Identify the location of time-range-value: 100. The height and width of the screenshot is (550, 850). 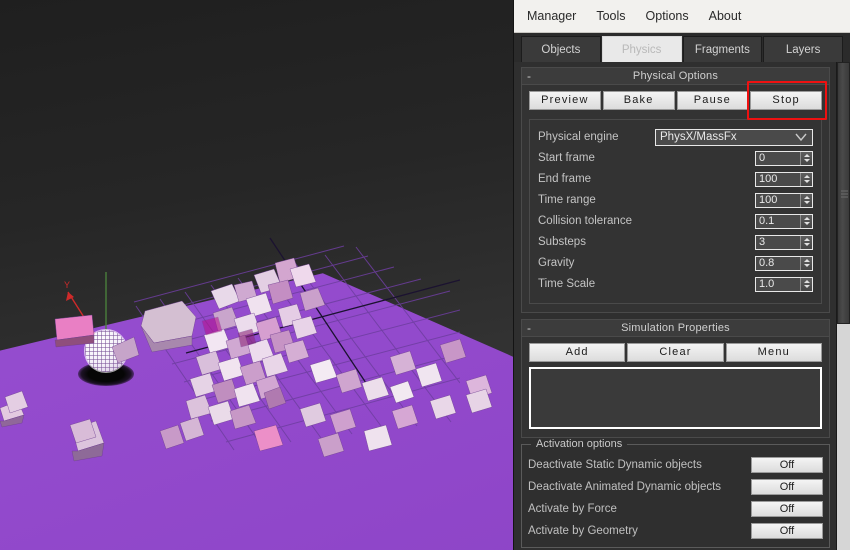
(768, 199).